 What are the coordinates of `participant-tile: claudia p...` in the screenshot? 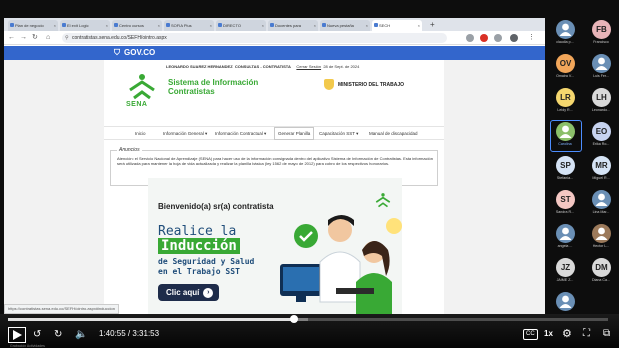 It's located at (565, 34).